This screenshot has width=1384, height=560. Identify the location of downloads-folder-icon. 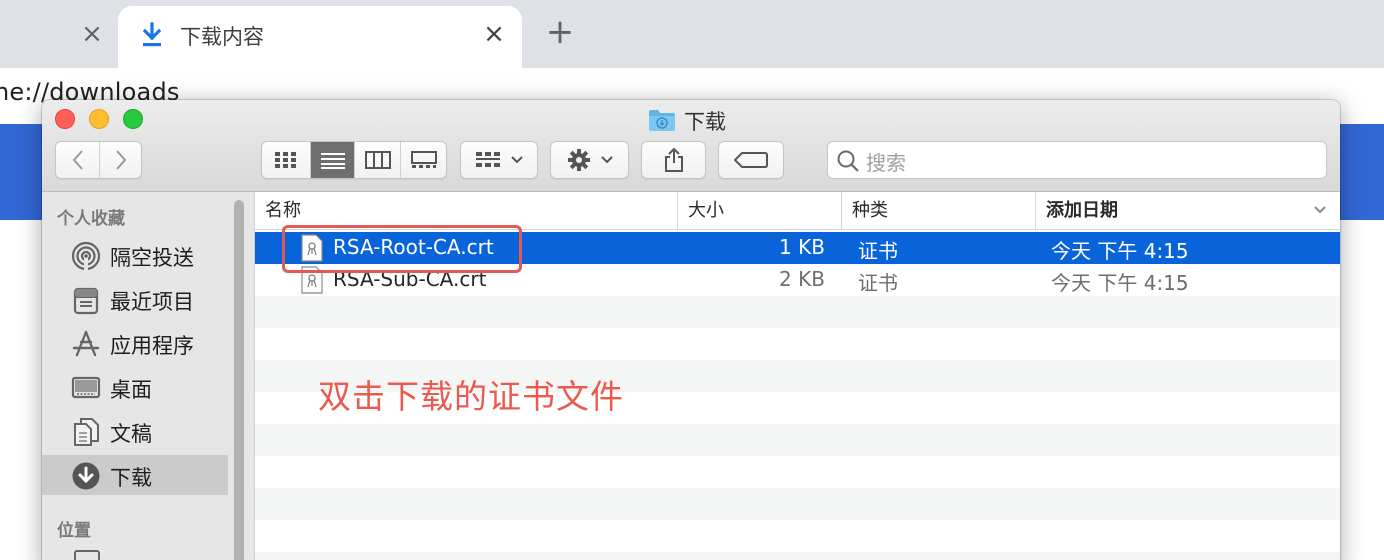
(662, 120).